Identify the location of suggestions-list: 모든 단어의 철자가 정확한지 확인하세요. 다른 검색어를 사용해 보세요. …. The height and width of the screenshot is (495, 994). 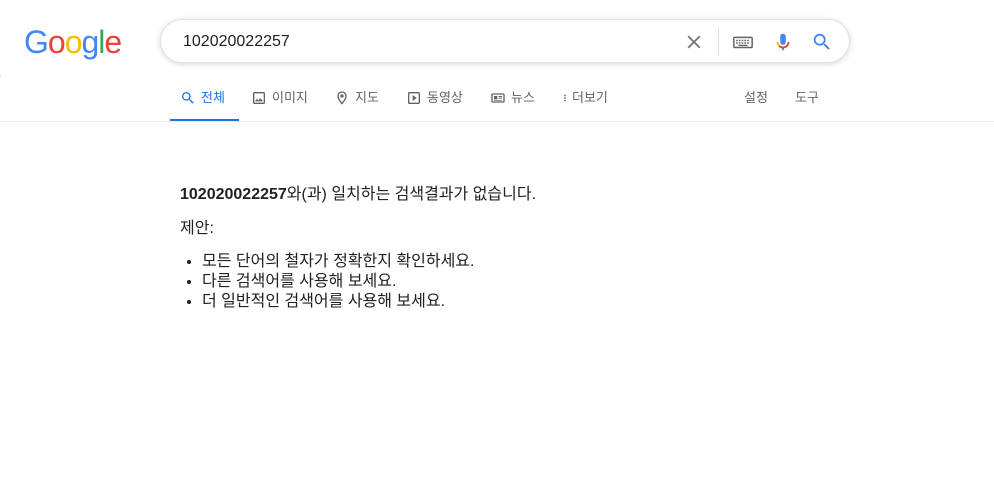
(530, 282).